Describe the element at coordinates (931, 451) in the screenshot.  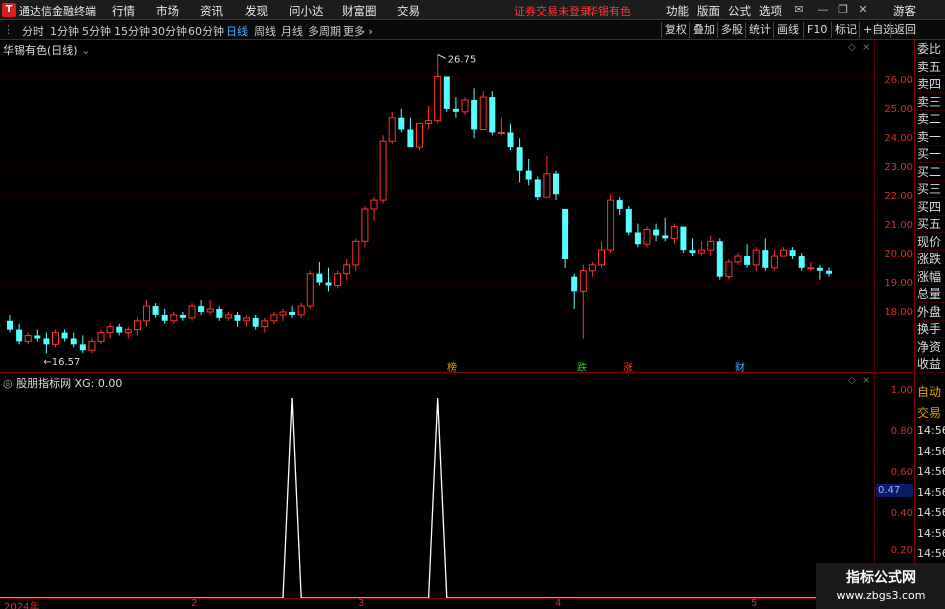
I see `side-panel-time-item: 14:56` at that location.